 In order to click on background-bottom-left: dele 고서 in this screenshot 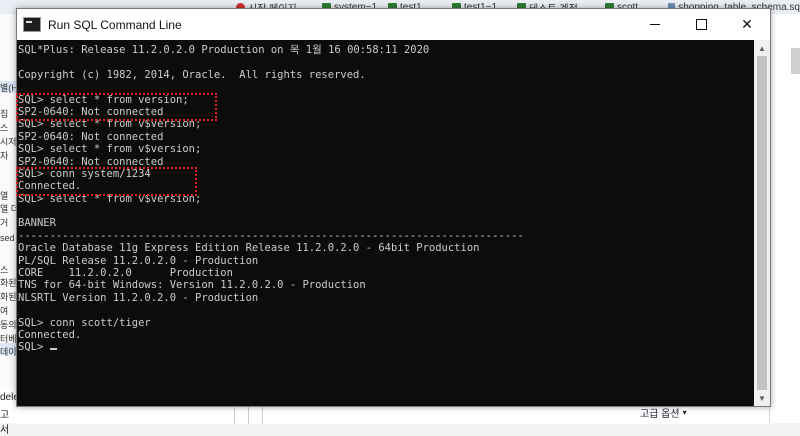, I will do `click(9, 412)`.